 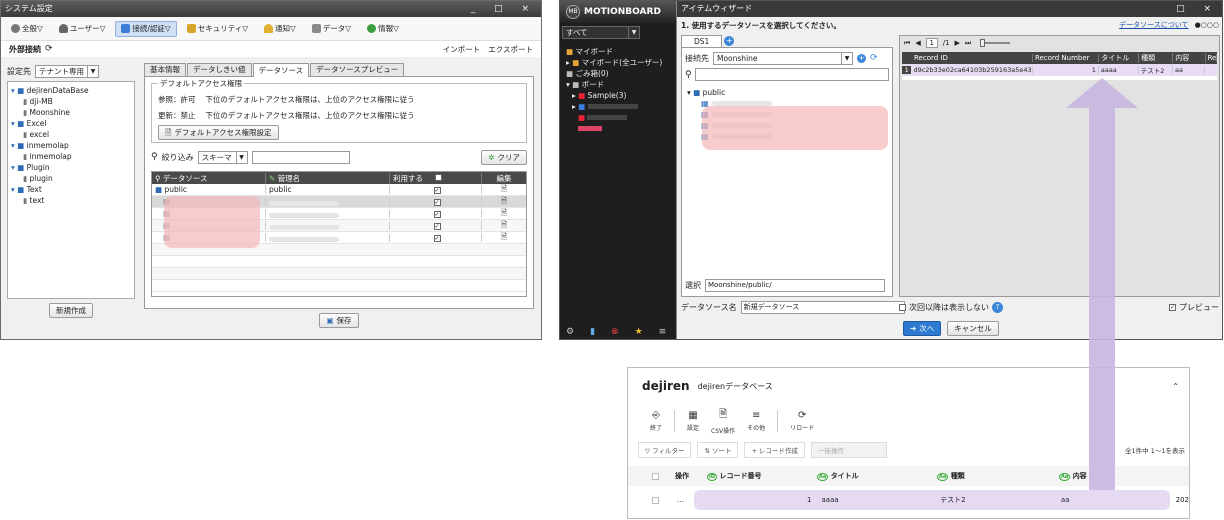 I want to click on cancel-button: キャンセル, so click(x=973, y=328).